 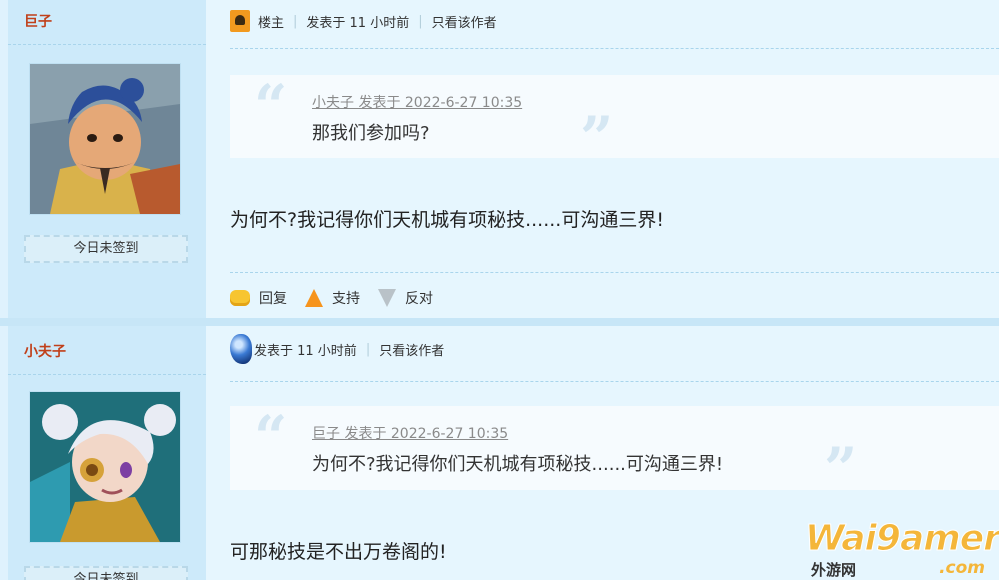 What do you see at coordinates (240, 21) in the screenshot?
I see `landlord-badge-icon` at bounding box center [240, 21].